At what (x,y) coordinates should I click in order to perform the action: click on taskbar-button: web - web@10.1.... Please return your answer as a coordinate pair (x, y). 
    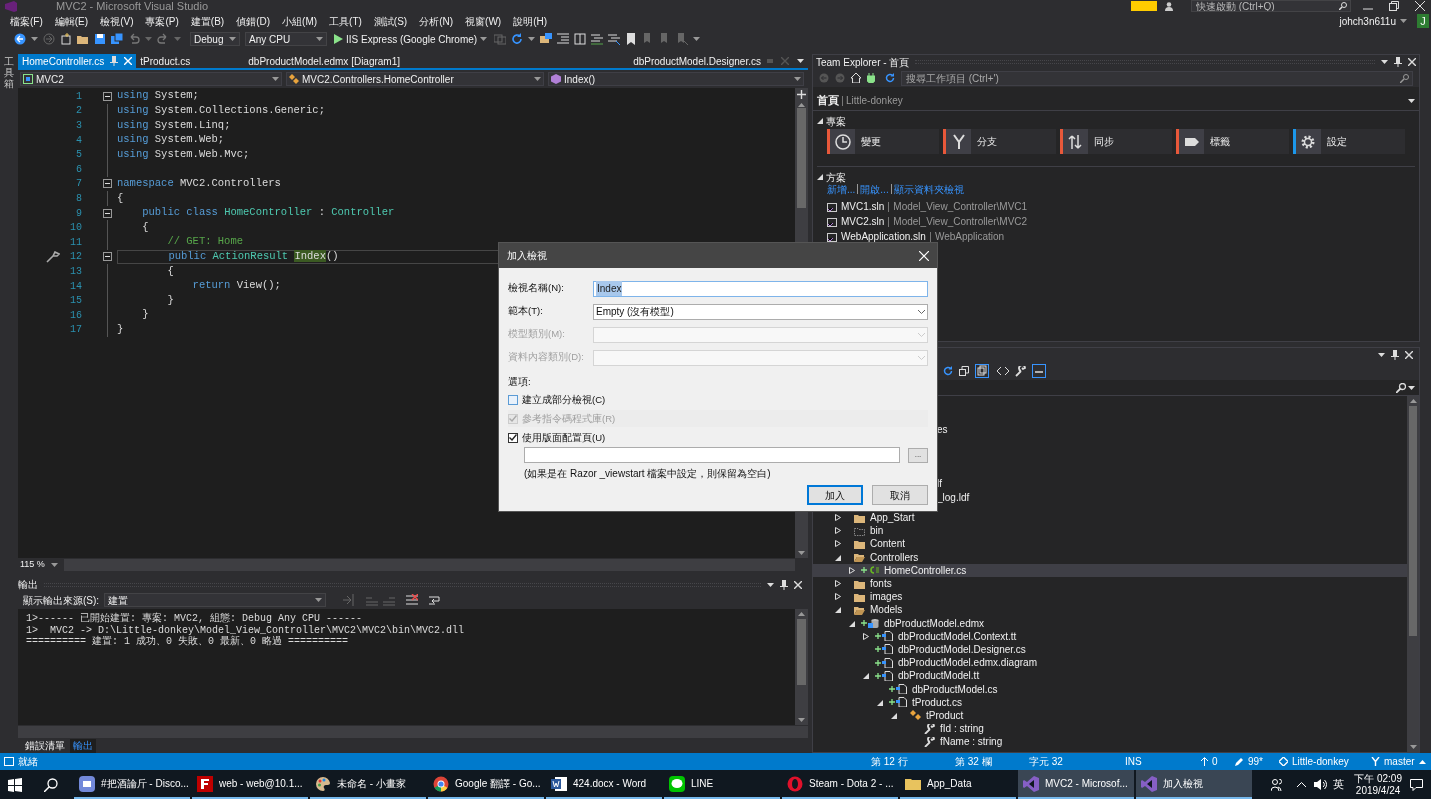
    Looking at the image, I should click on (250, 784).